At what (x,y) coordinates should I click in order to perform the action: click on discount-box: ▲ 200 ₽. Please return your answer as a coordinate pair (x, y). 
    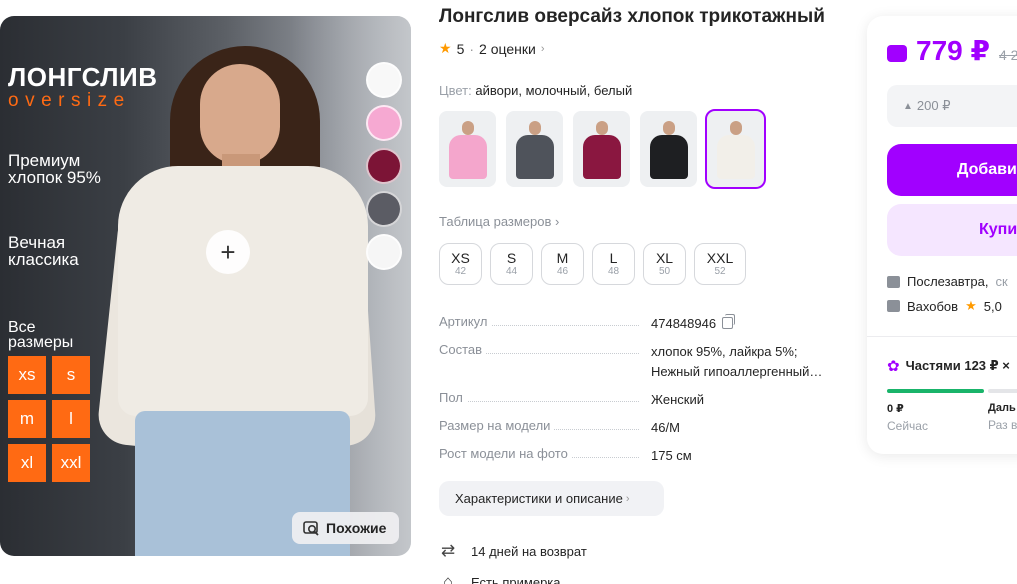
    Looking at the image, I should click on (952, 106).